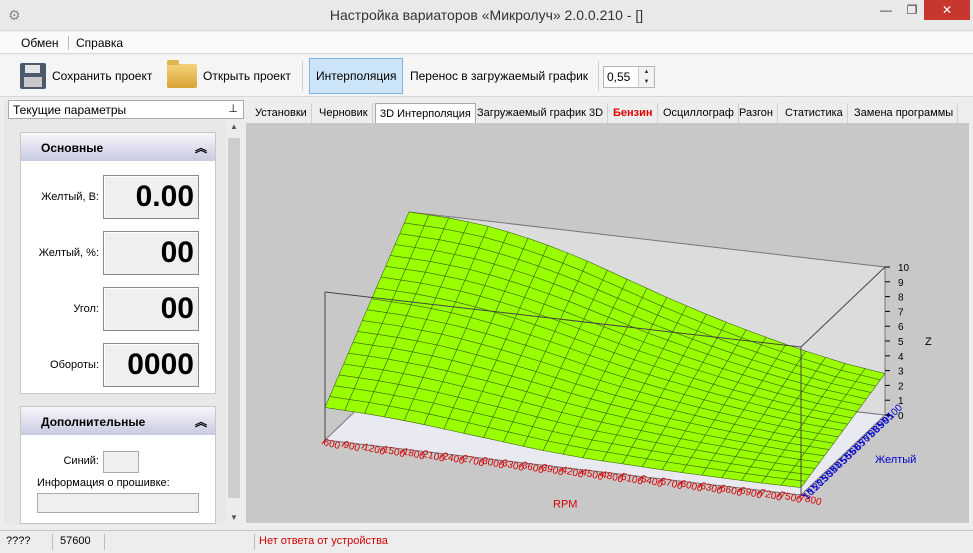 Image resolution: width=973 pixels, height=553 pixels. I want to click on tab-replace-program: Замена программы, so click(904, 113).